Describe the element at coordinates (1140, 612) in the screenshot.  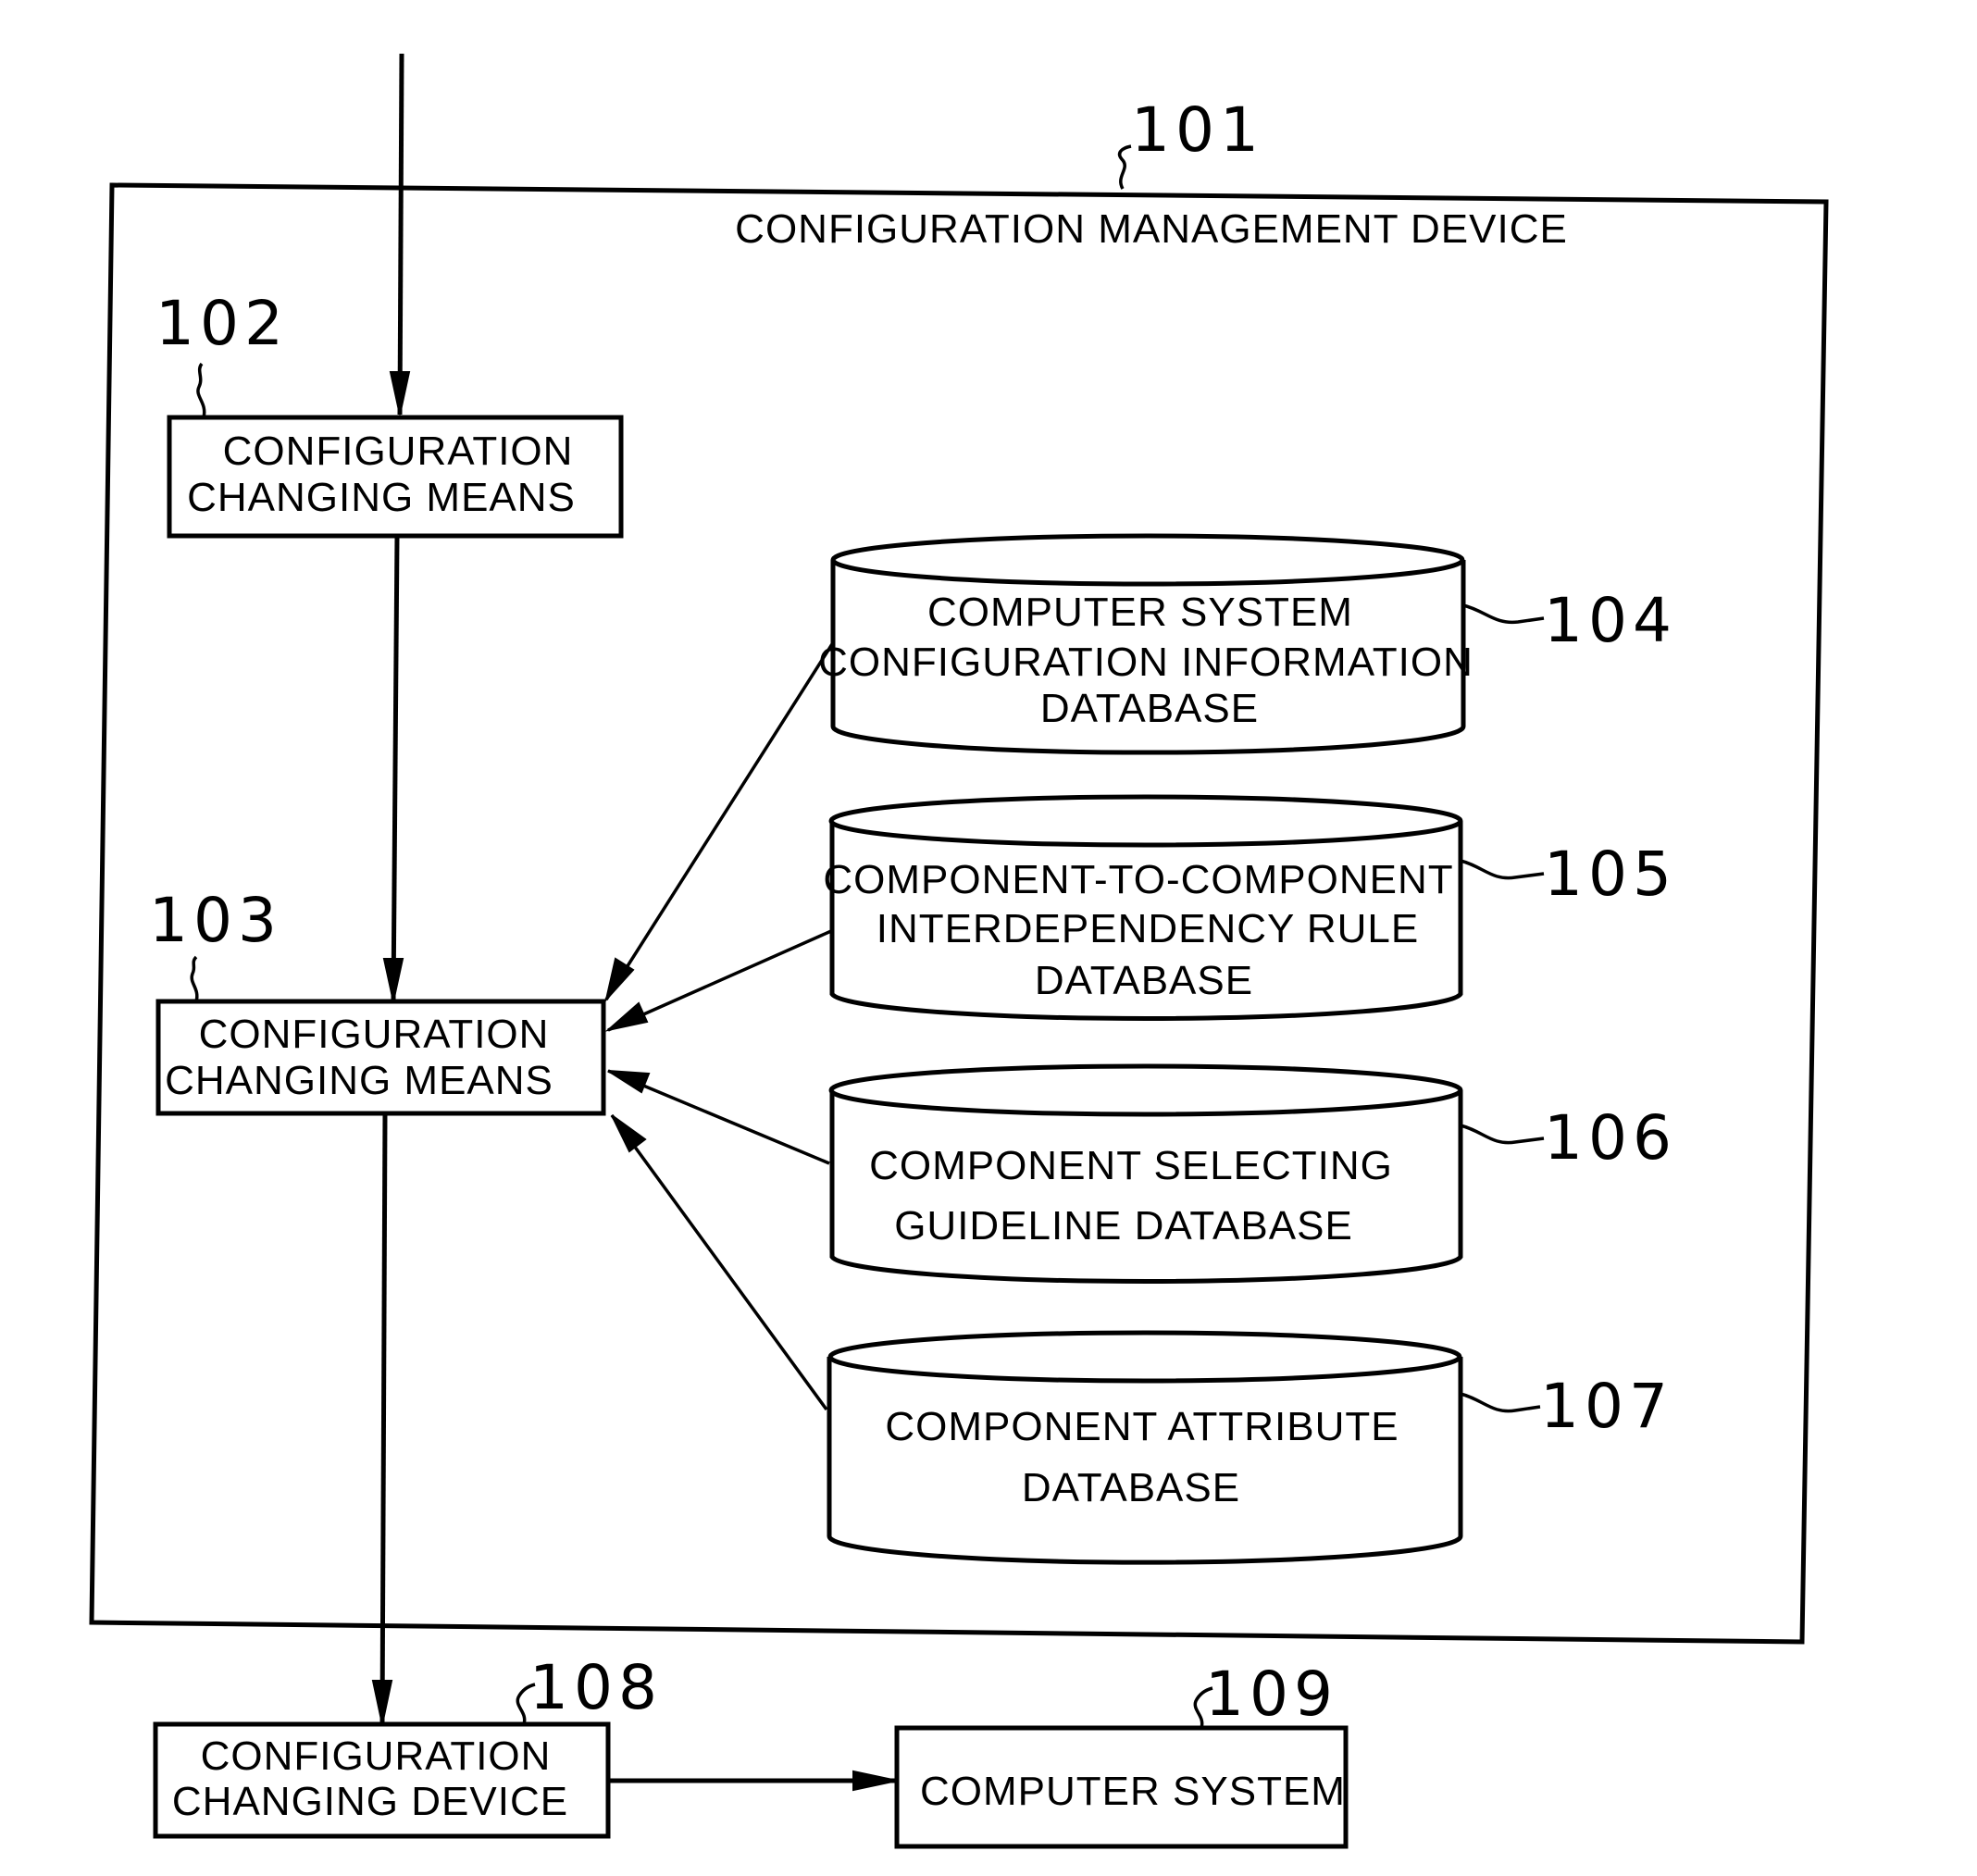
I see `database-104-line-1: COMPUTER SYSTEM` at that location.